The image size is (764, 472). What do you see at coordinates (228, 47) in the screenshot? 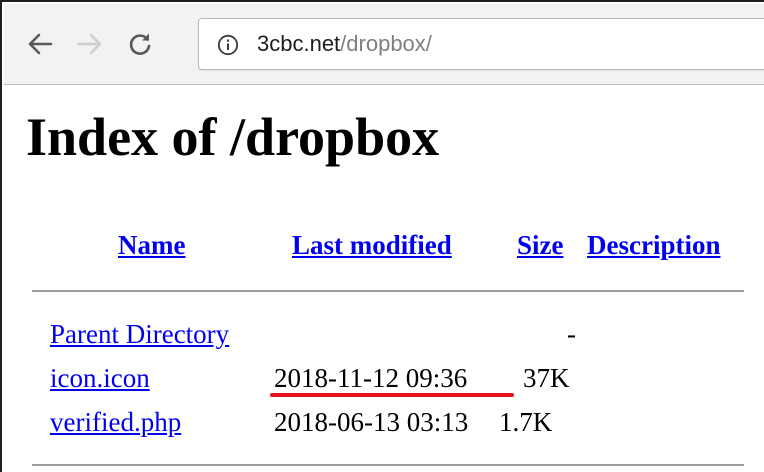
I see `info-circle-icon` at bounding box center [228, 47].